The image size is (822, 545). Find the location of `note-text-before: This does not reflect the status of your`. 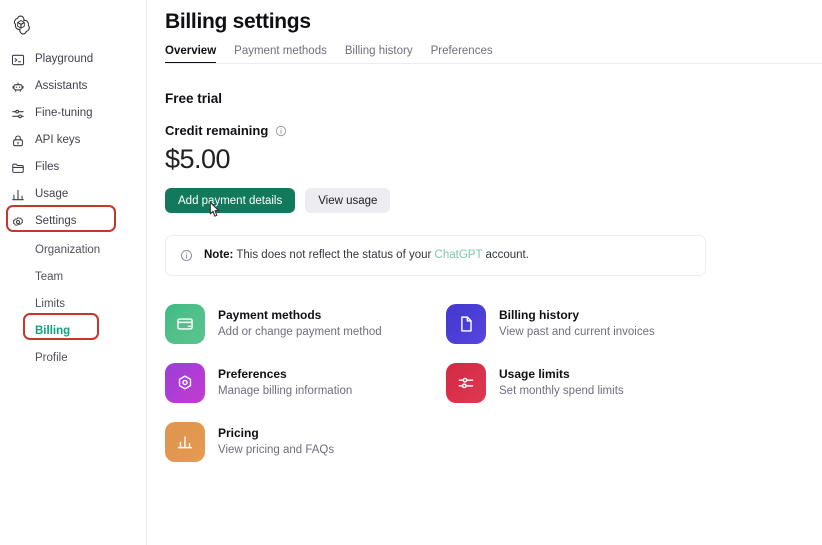

note-text-before: This does not reflect the status of your is located at coordinates (334, 255).